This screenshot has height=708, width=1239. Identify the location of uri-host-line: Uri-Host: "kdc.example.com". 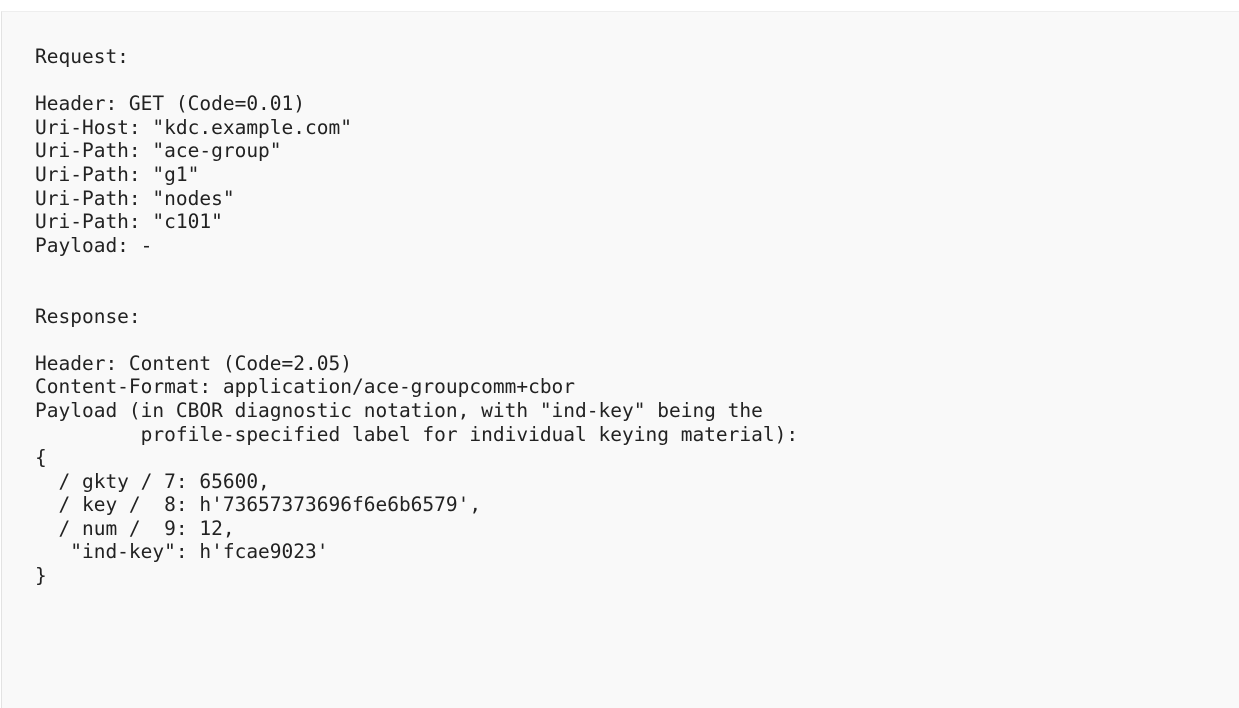
(193, 127).